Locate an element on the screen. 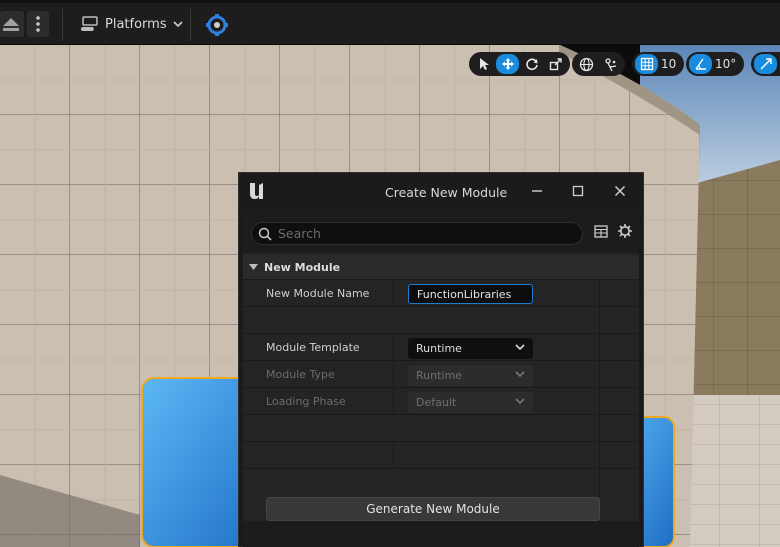  property-row-module-type: Module Type Runtime is located at coordinates (441, 373).